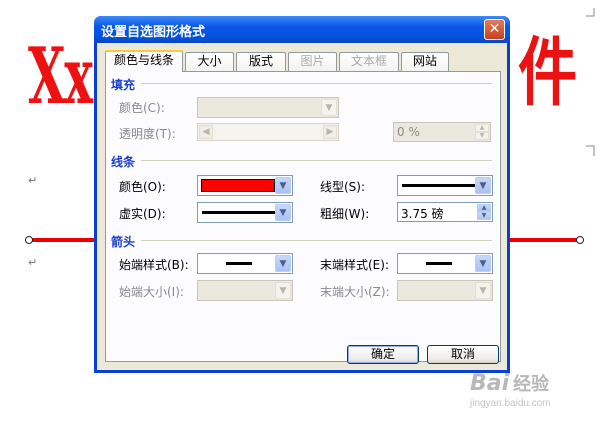 This screenshot has width=610, height=424. I want to click on red-line-shape-right, so click(545, 240).